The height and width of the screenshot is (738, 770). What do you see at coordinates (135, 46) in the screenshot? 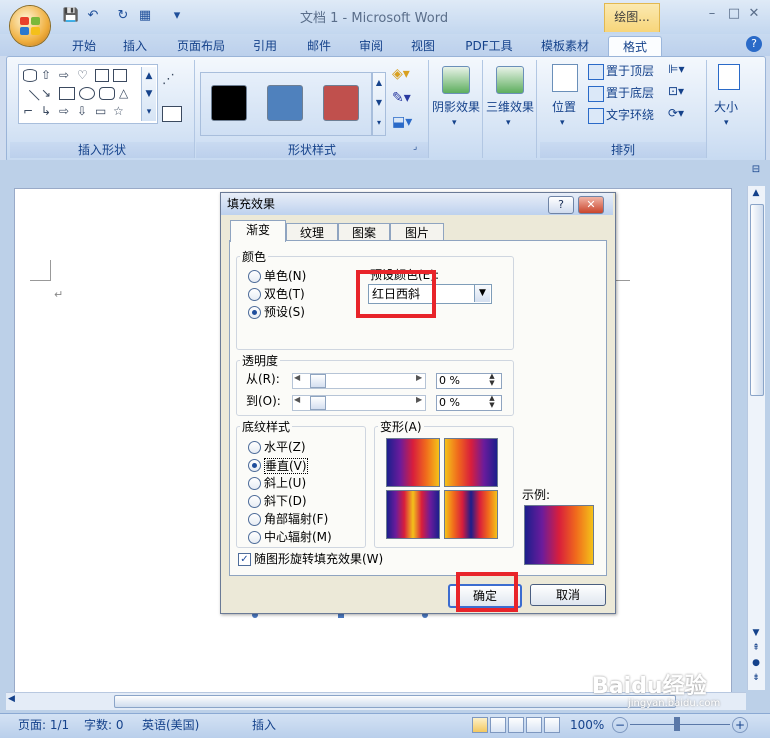
I see `tab-insert: 插入` at bounding box center [135, 46].